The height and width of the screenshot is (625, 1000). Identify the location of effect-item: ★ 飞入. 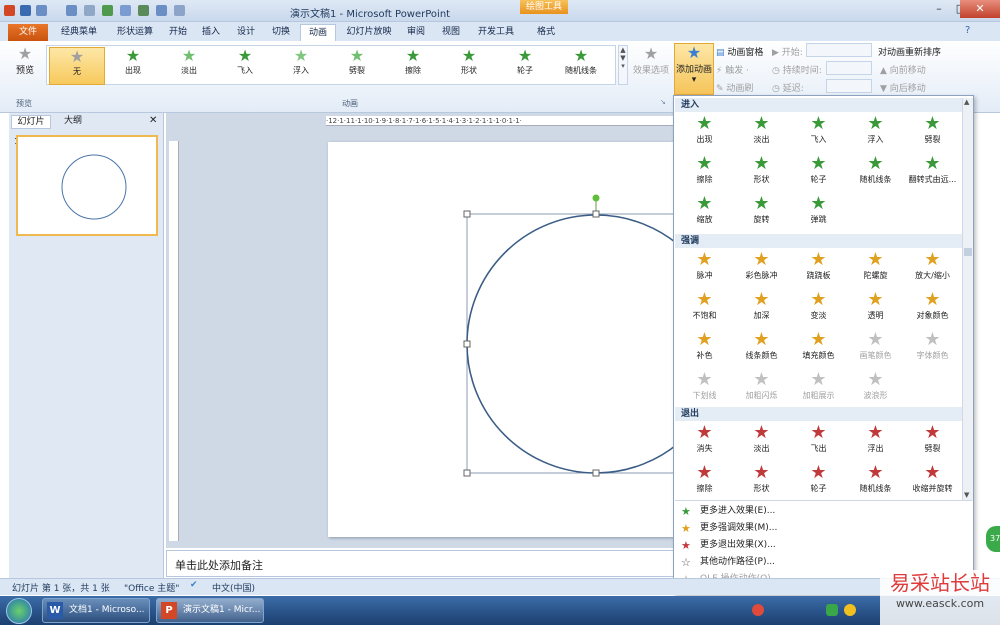
(818, 134).